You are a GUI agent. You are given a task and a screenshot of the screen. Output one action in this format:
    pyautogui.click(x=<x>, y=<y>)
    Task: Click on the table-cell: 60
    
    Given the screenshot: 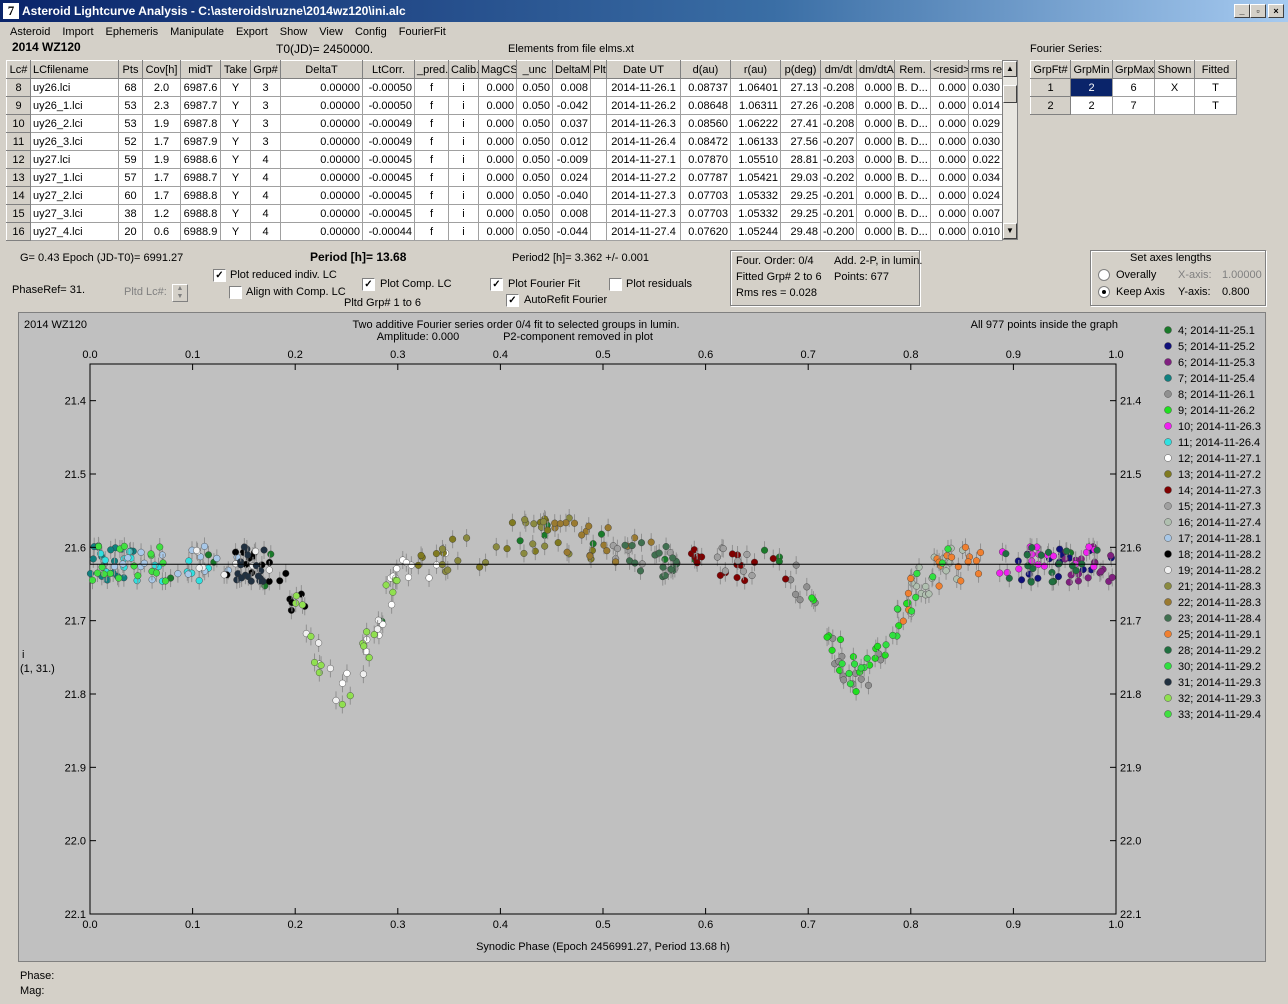 What is the action you would take?
    pyautogui.click(x=130, y=195)
    